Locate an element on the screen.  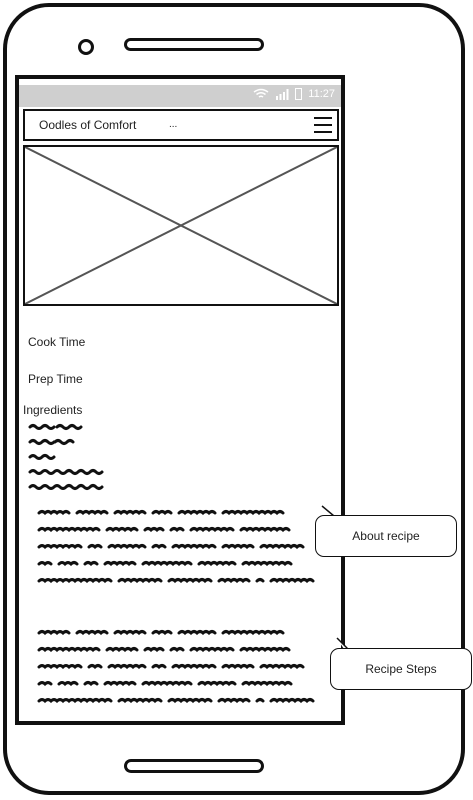
home-button is located at coordinates (194, 766).